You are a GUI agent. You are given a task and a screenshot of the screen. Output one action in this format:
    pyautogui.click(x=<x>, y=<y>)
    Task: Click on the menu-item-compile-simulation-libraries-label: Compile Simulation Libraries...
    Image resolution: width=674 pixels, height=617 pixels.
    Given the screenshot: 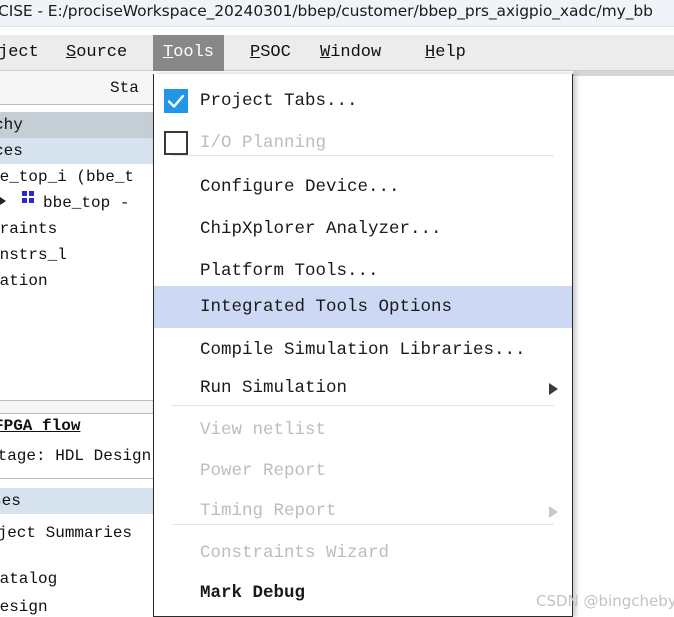 What is the action you would take?
    pyautogui.click(x=363, y=350)
    